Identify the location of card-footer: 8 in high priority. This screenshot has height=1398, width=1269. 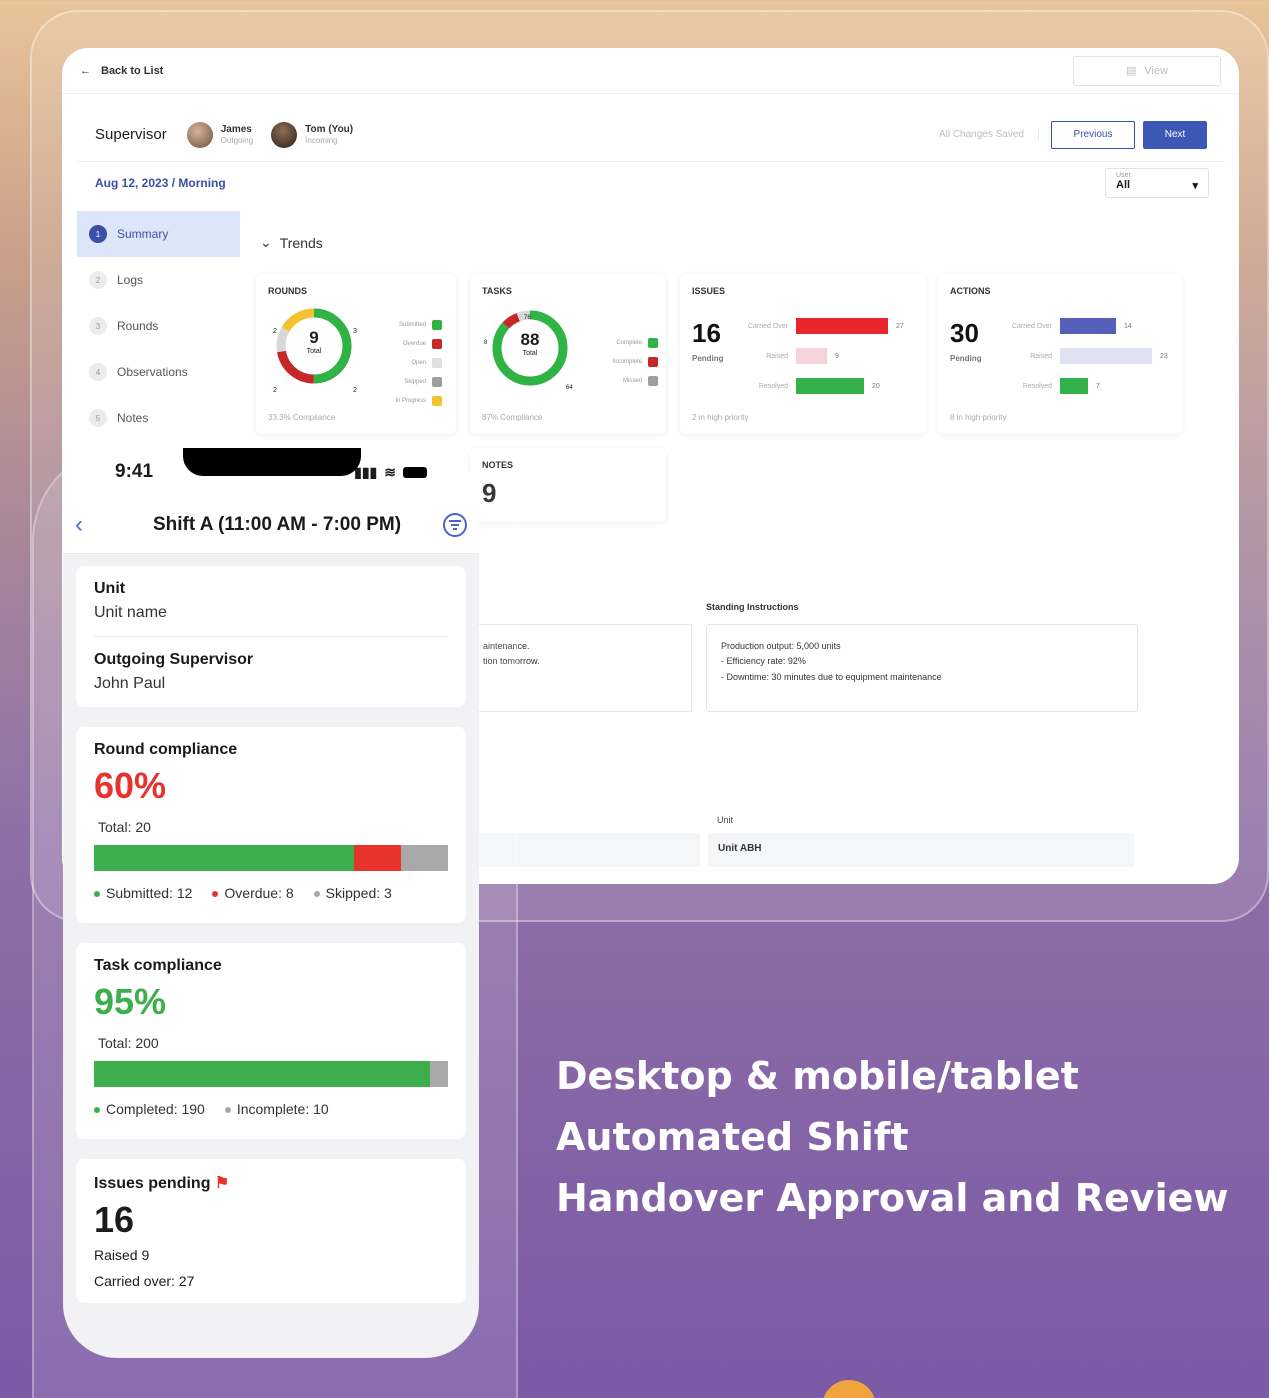
(978, 417).